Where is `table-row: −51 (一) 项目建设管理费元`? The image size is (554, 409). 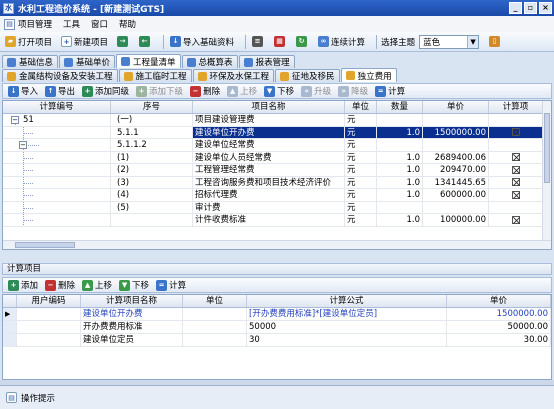
table-row: −51 (一) 项目建设管理费元 is located at coordinates (277, 120).